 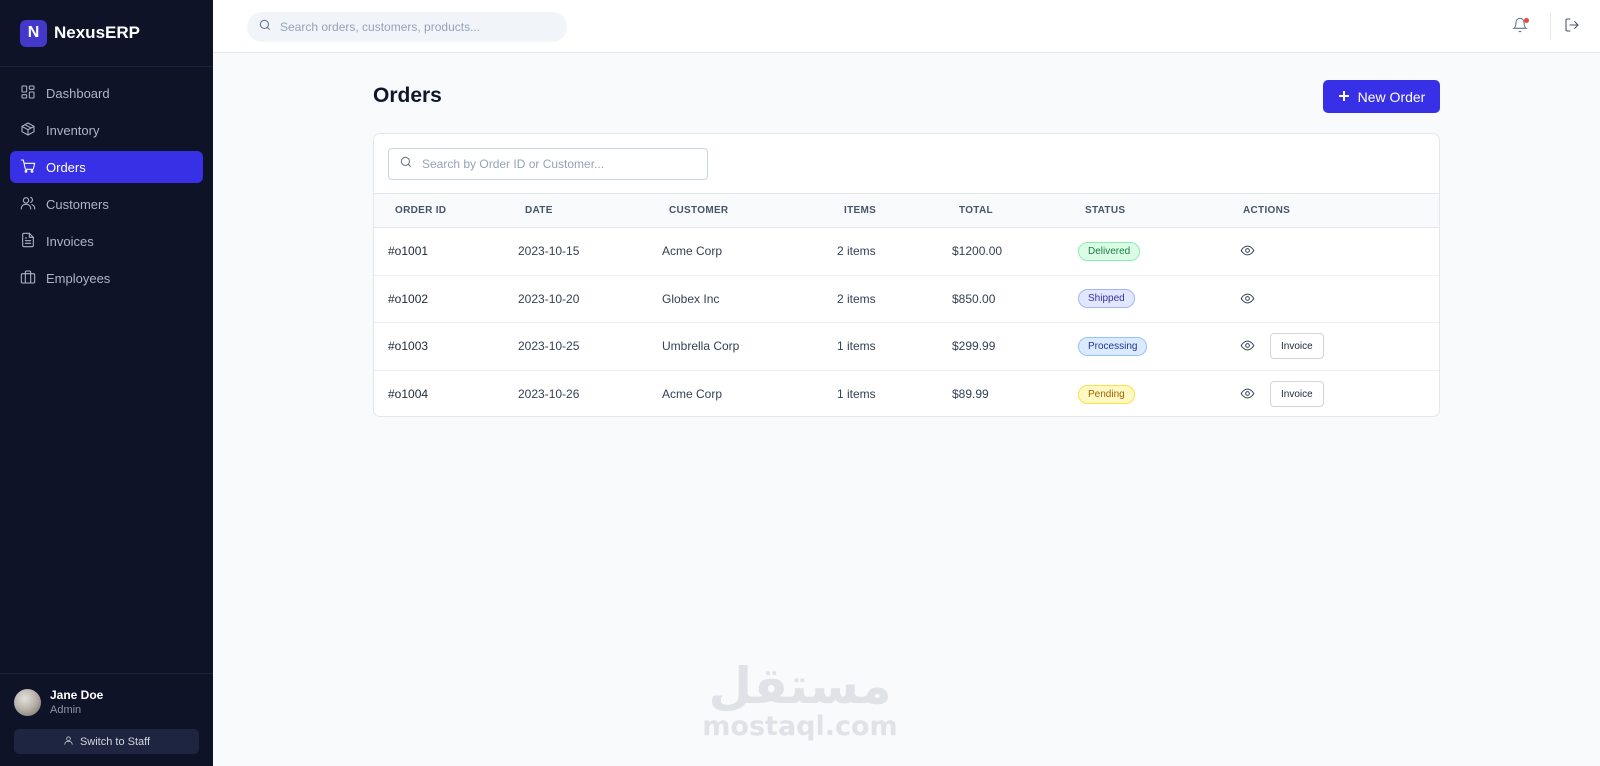 What do you see at coordinates (106, 130) in the screenshot?
I see `sidebar-item-inventory: Inventory` at bounding box center [106, 130].